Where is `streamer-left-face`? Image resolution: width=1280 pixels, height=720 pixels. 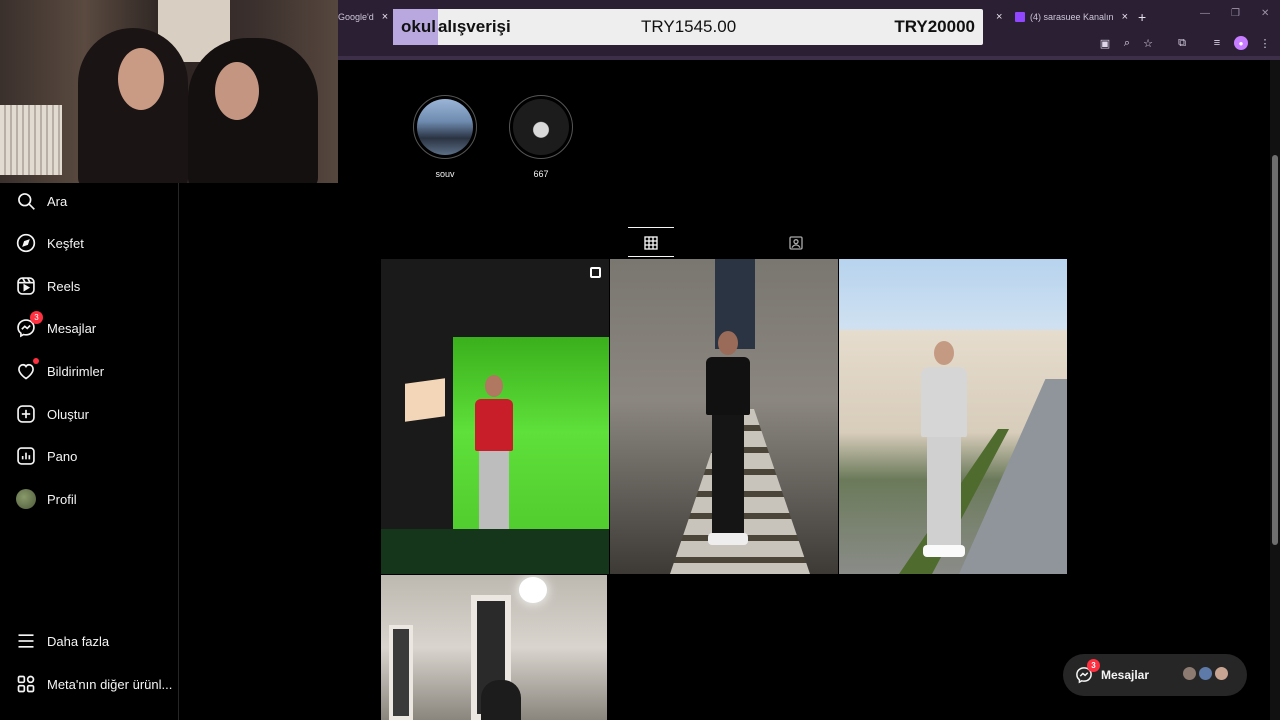
streamer-left-face is located at coordinates (141, 79).